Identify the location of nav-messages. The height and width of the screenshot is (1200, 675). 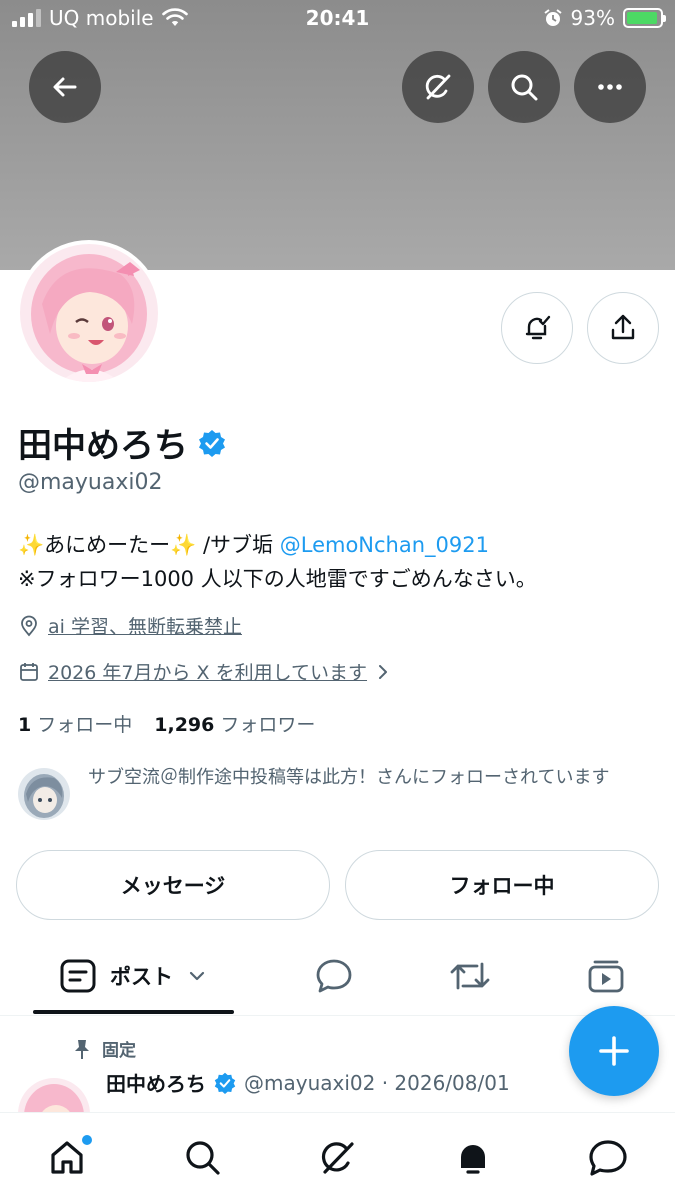
(608, 1158).